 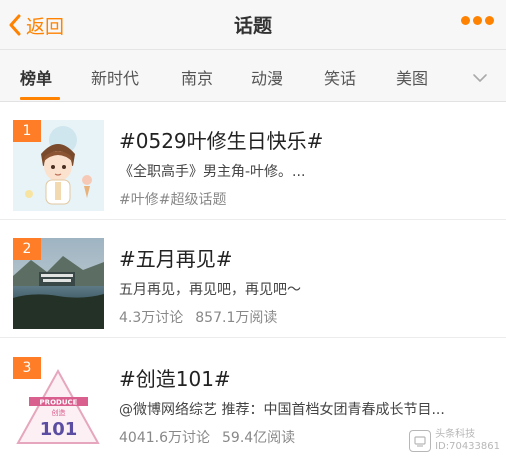 I want to click on more-options-button, so click(x=477, y=20).